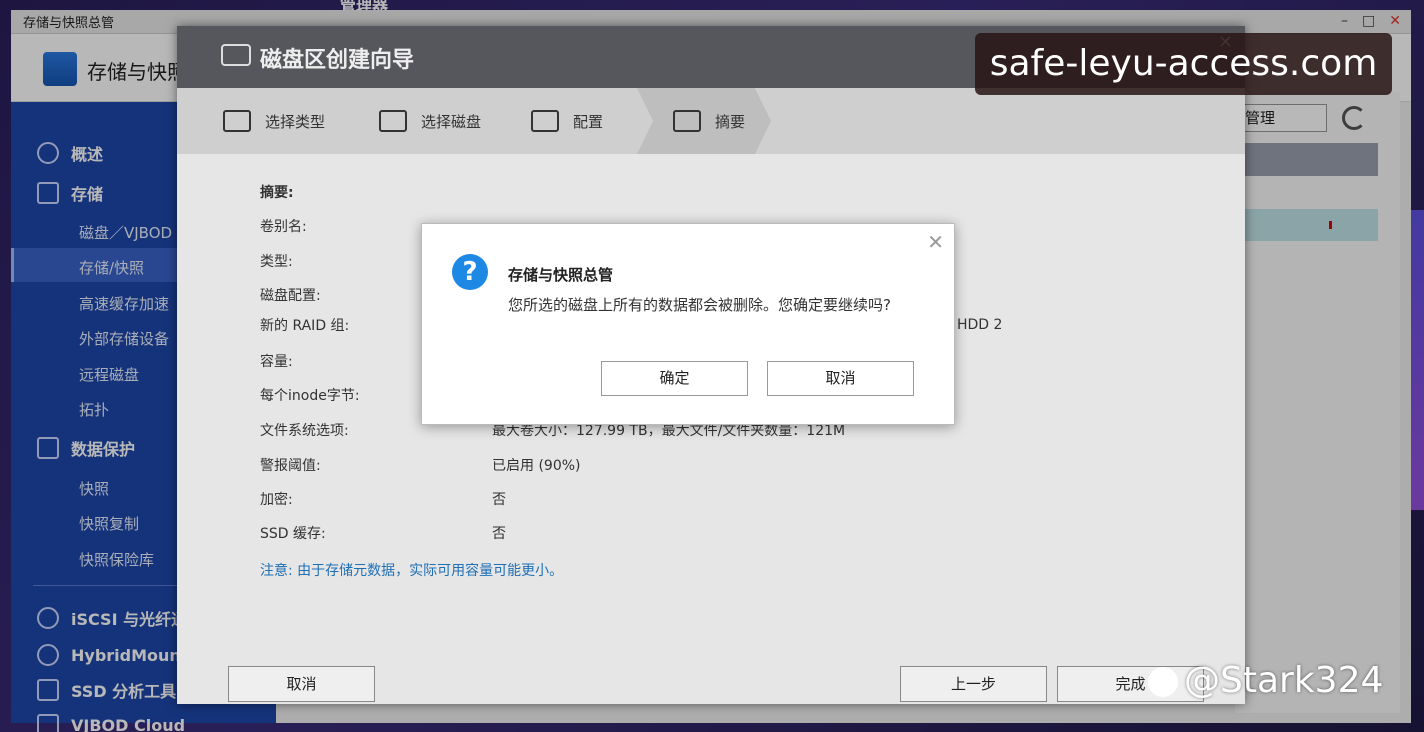  I want to click on capacity-note: 注意: 由于存储元数据，实际可用容量可能更小。, so click(412, 571).